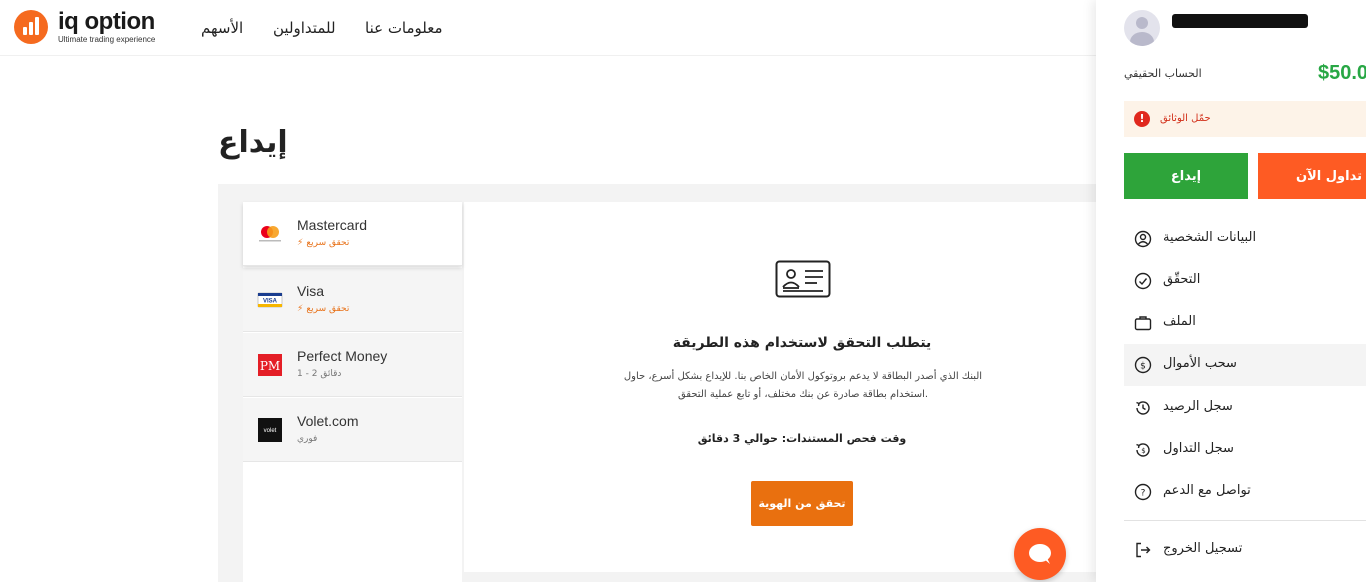  Describe the element at coordinates (803, 281) in the screenshot. I see `id-card-icon` at that location.